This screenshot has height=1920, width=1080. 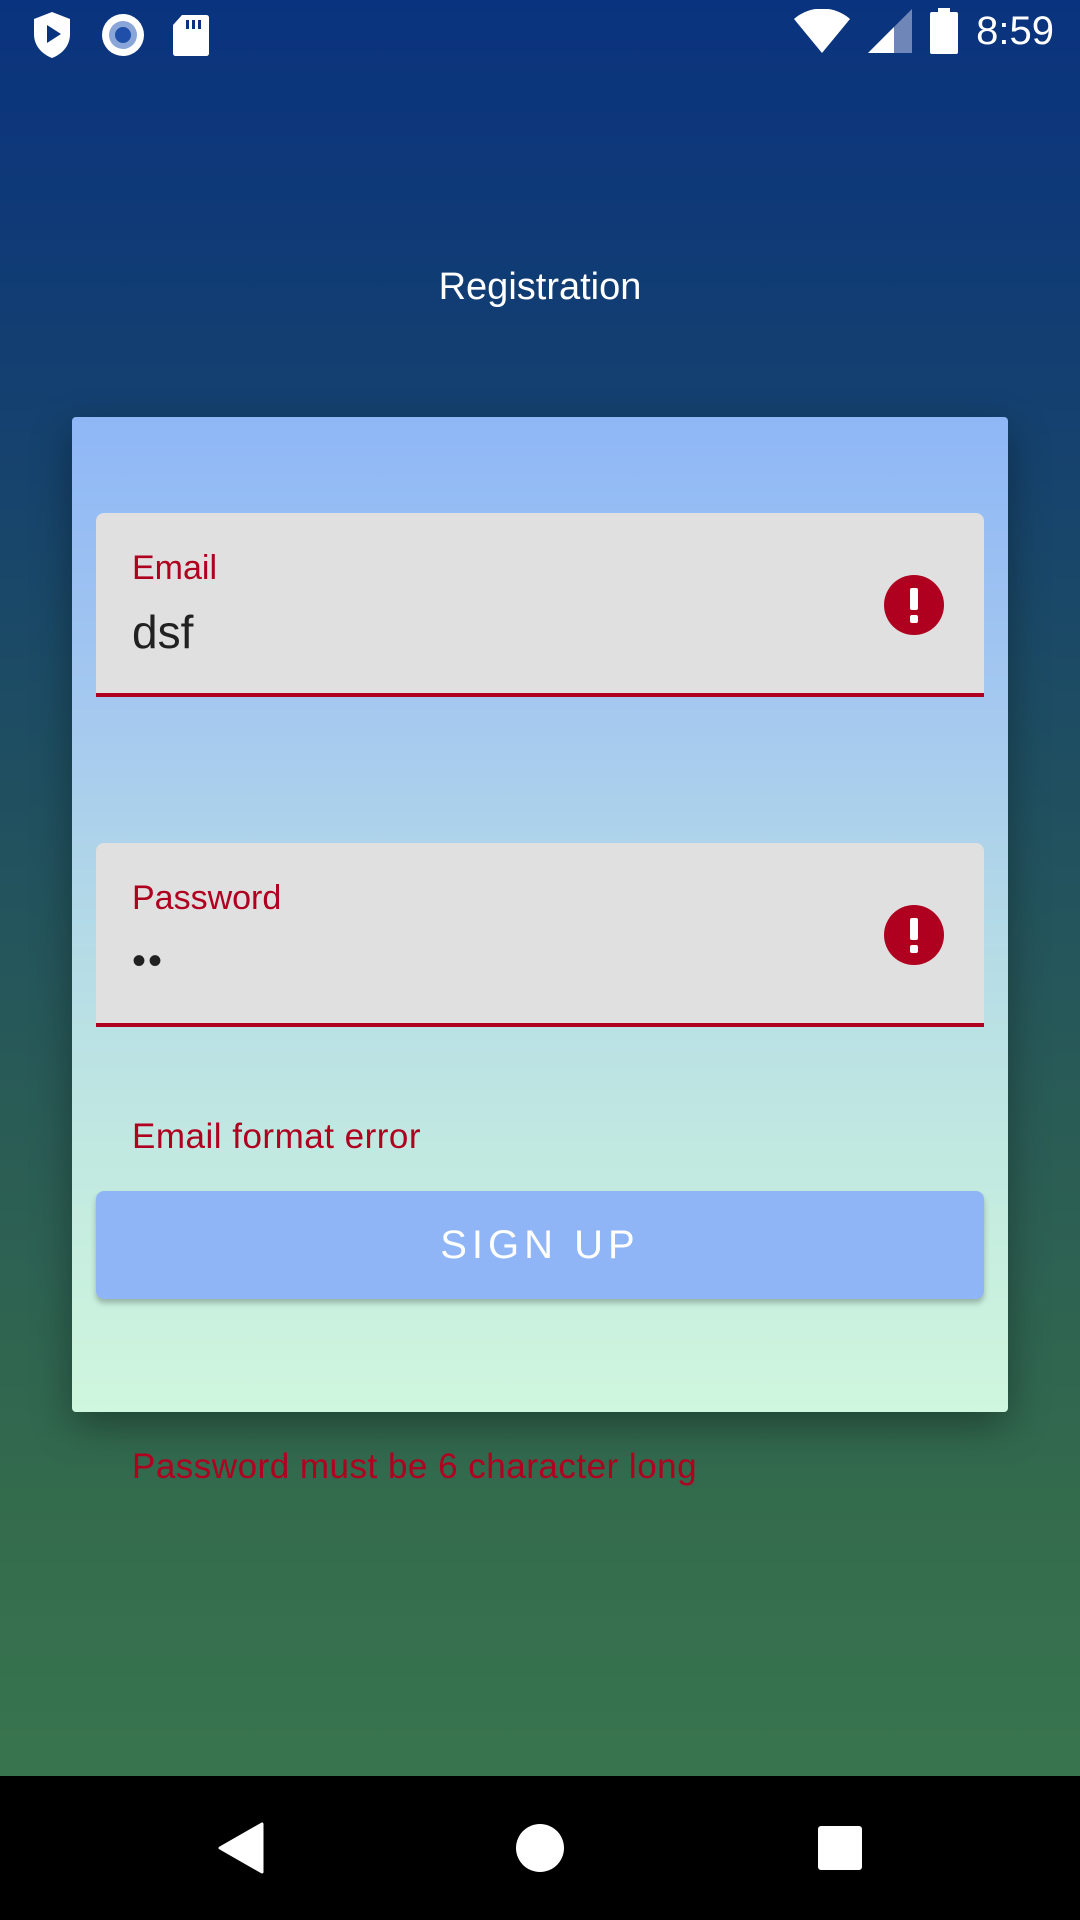 I want to click on password-label: Password, so click(x=207, y=898).